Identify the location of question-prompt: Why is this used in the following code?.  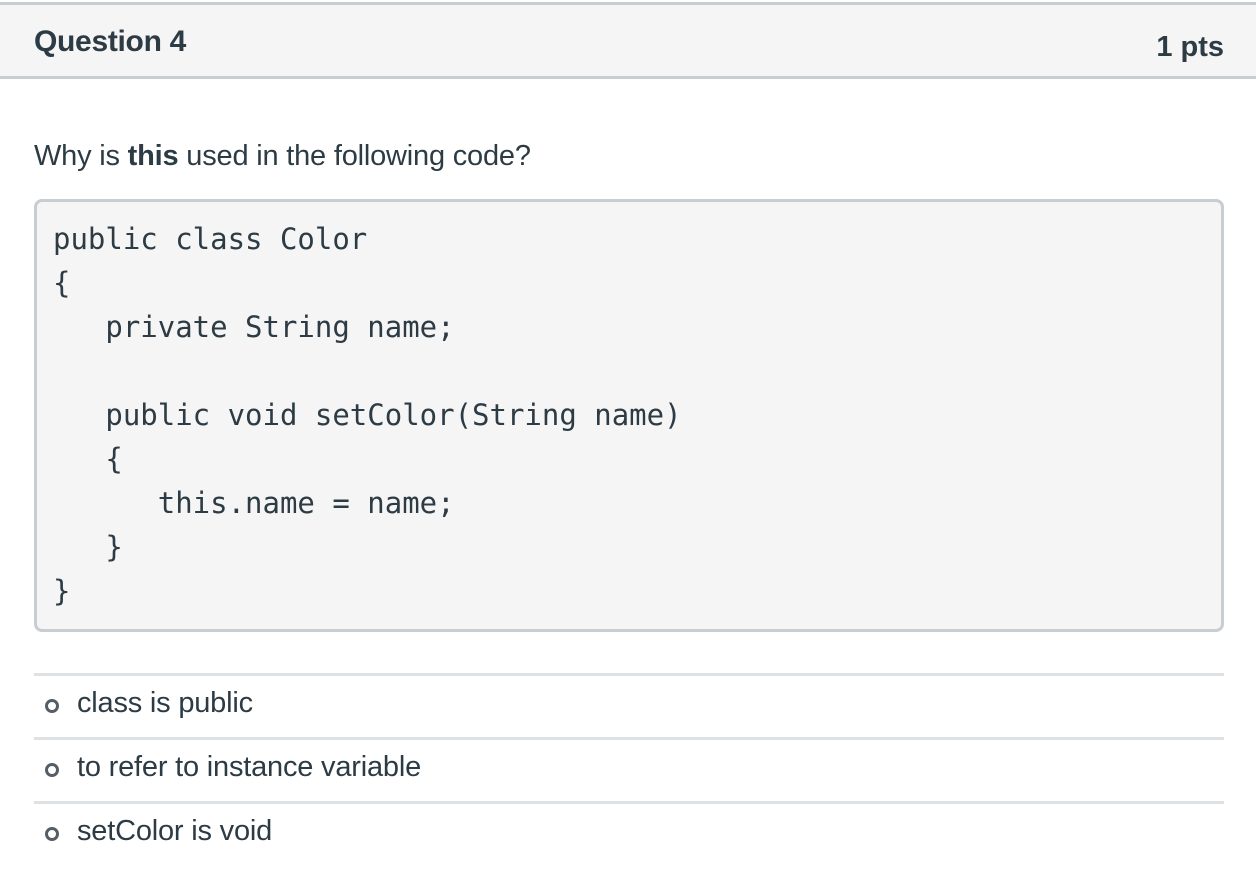
(282, 156).